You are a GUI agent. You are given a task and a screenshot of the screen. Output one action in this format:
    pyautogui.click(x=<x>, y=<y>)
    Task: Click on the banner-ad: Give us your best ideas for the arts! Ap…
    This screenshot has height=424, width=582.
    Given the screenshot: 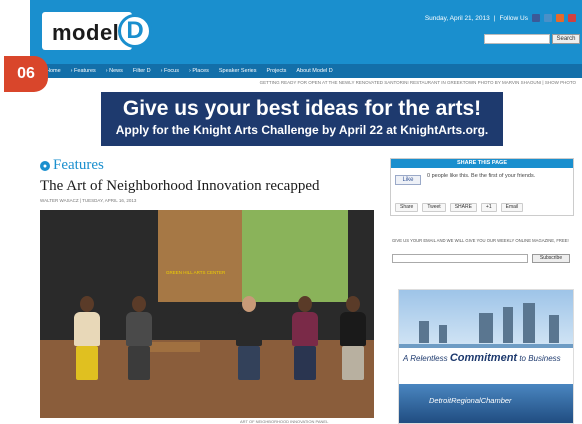 What is the action you would take?
    pyautogui.click(x=302, y=119)
    